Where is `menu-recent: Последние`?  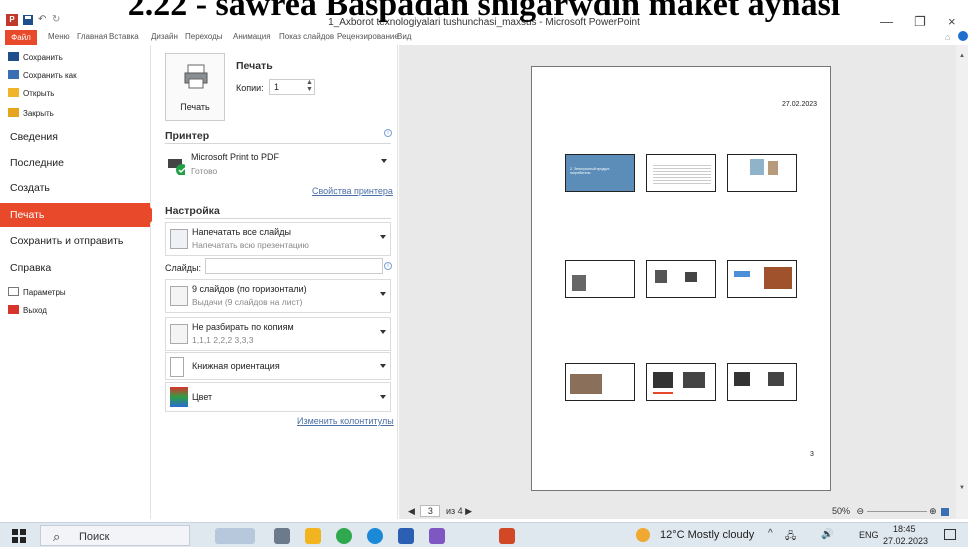 menu-recent: Последние is located at coordinates (75, 163).